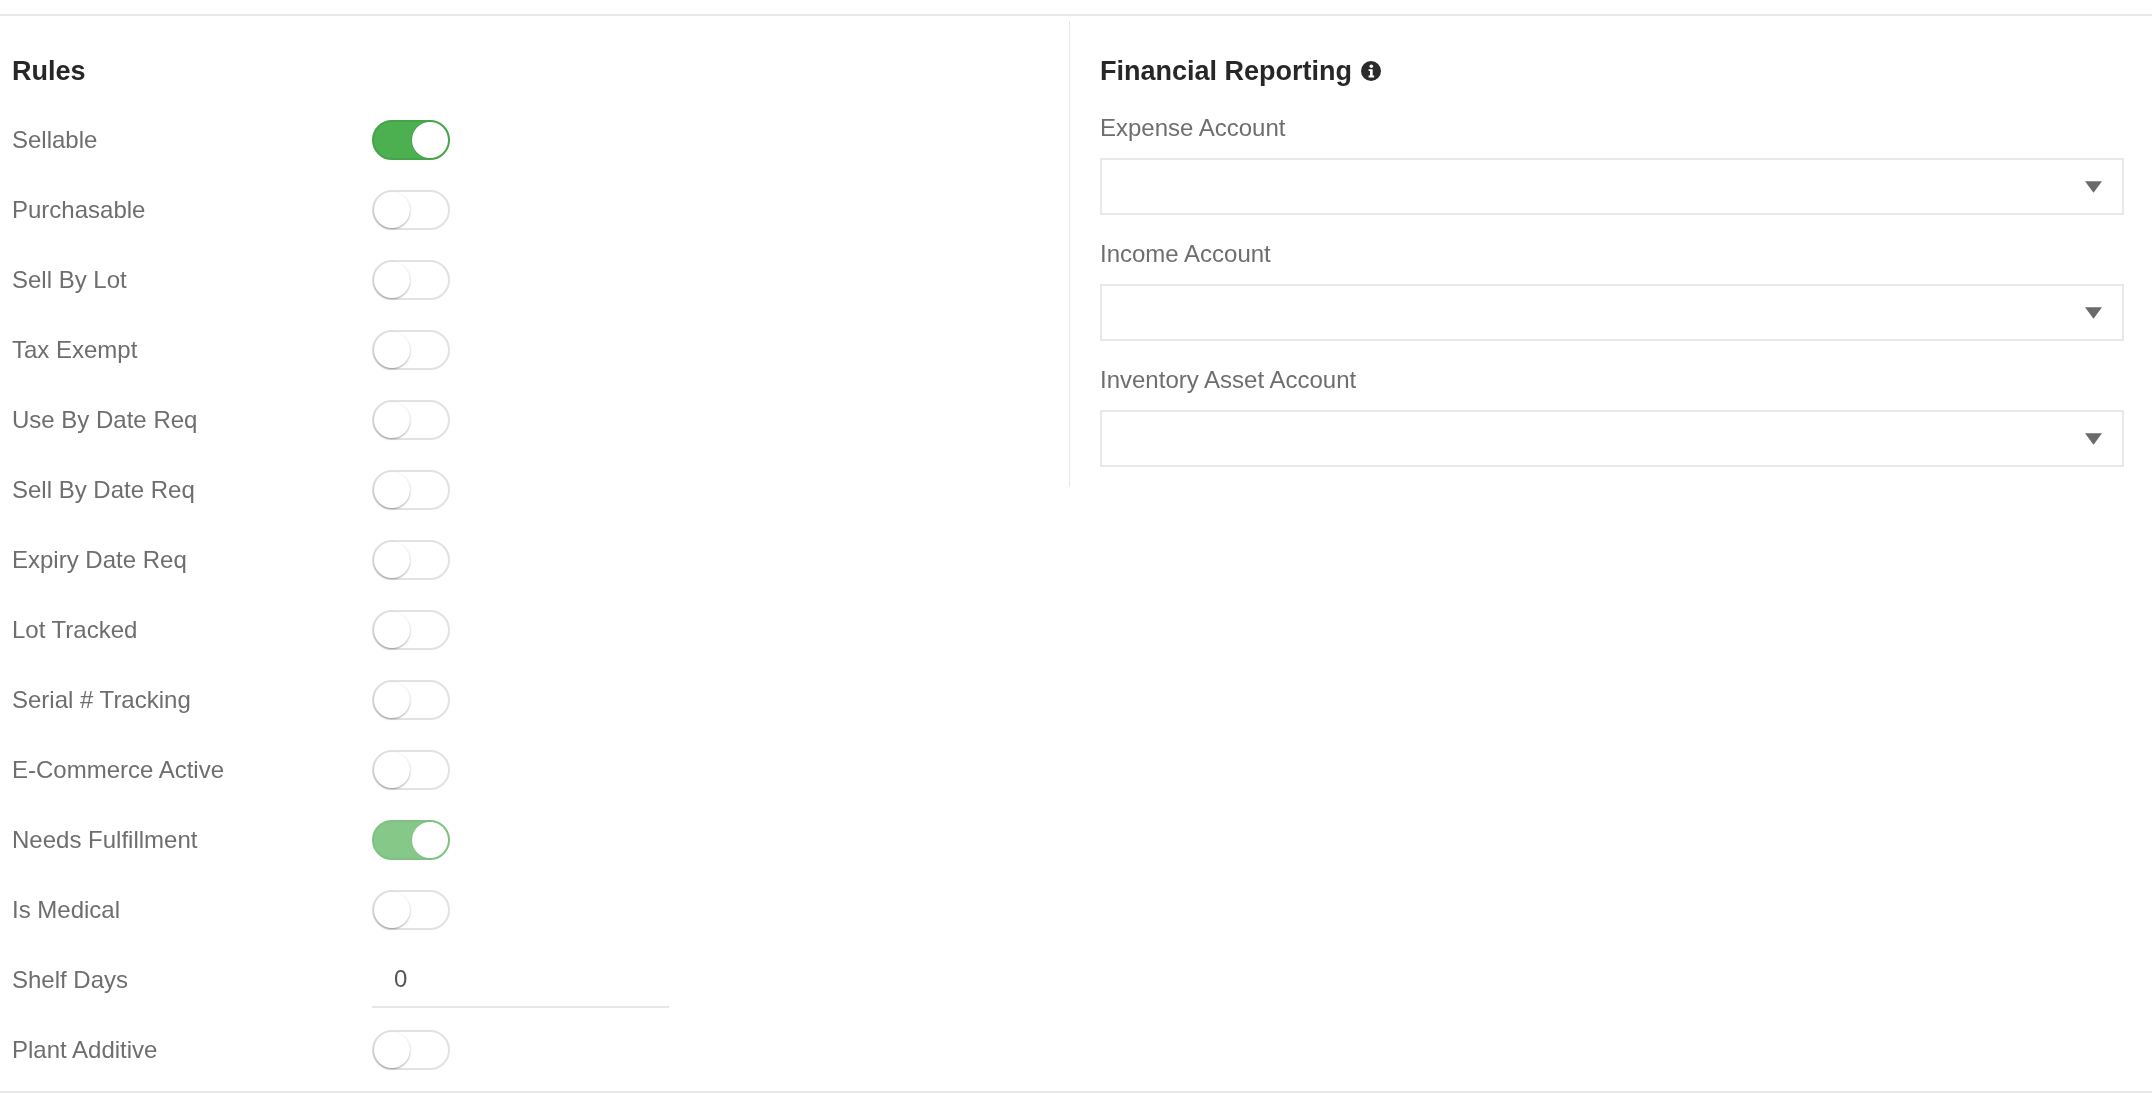 This screenshot has height=1096, width=2152. Describe the element at coordinates (70, 280) in the screenshot. I see `field-label: Sell By Lot` at that location.